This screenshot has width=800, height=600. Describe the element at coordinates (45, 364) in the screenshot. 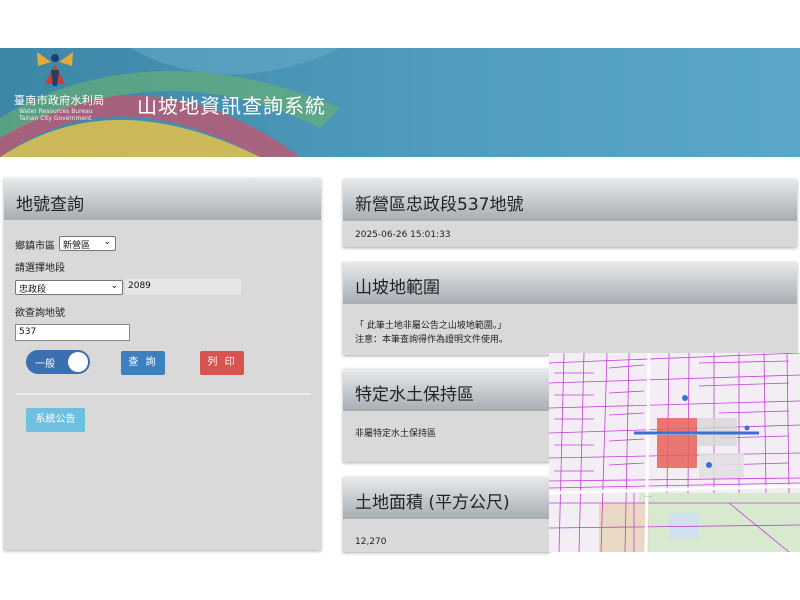

I see `mode-toggle-label: 一般` at that location.